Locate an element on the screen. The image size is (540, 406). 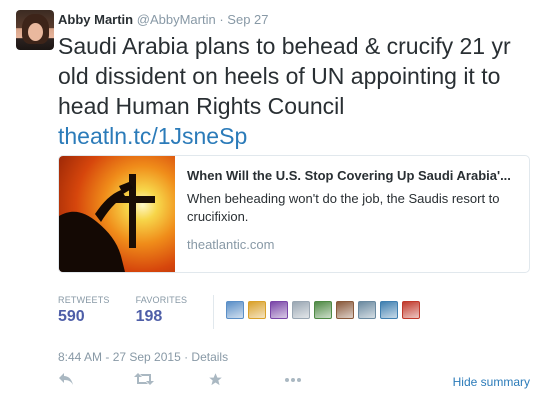
favoriter-avatars is located at coordinates (325, 310).